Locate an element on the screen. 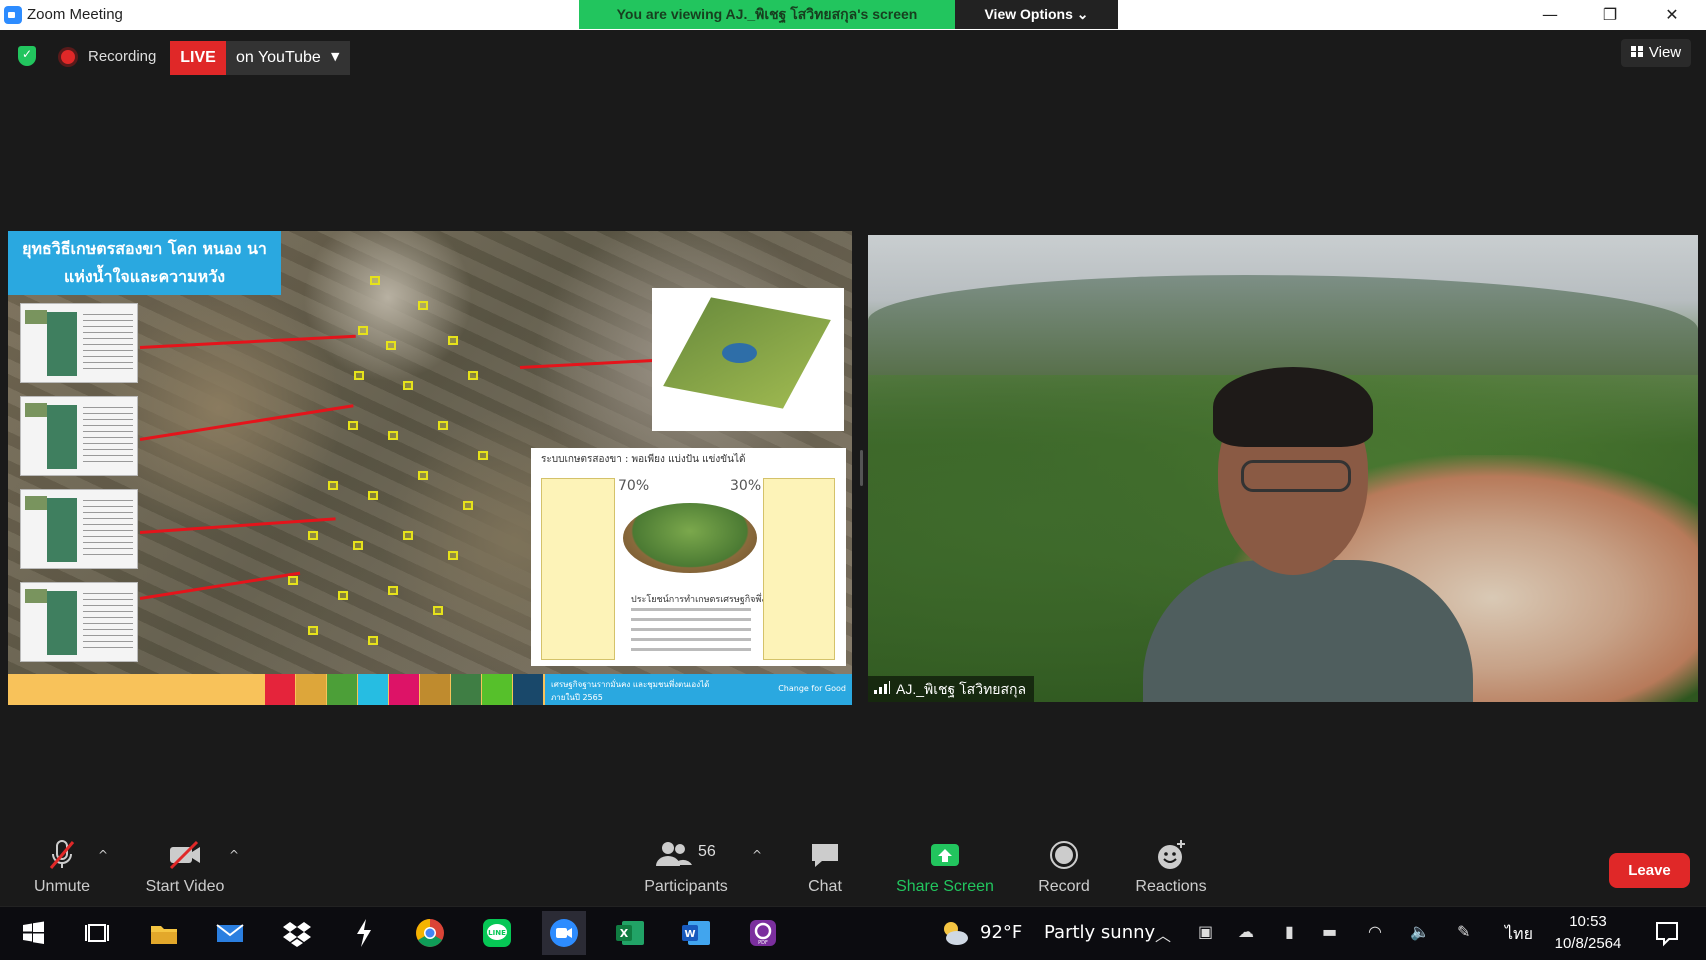 The image size is (1706, 960). leave-meeting-button: Leave is located at coordinates (1649, 870).